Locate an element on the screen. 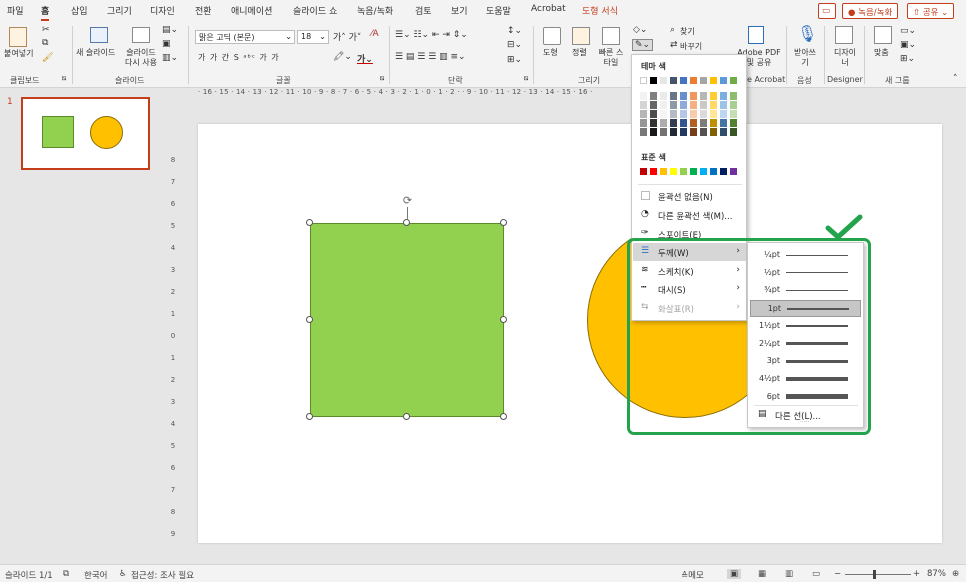  tab-help: 도움말 is located at coordinates (498, 10).